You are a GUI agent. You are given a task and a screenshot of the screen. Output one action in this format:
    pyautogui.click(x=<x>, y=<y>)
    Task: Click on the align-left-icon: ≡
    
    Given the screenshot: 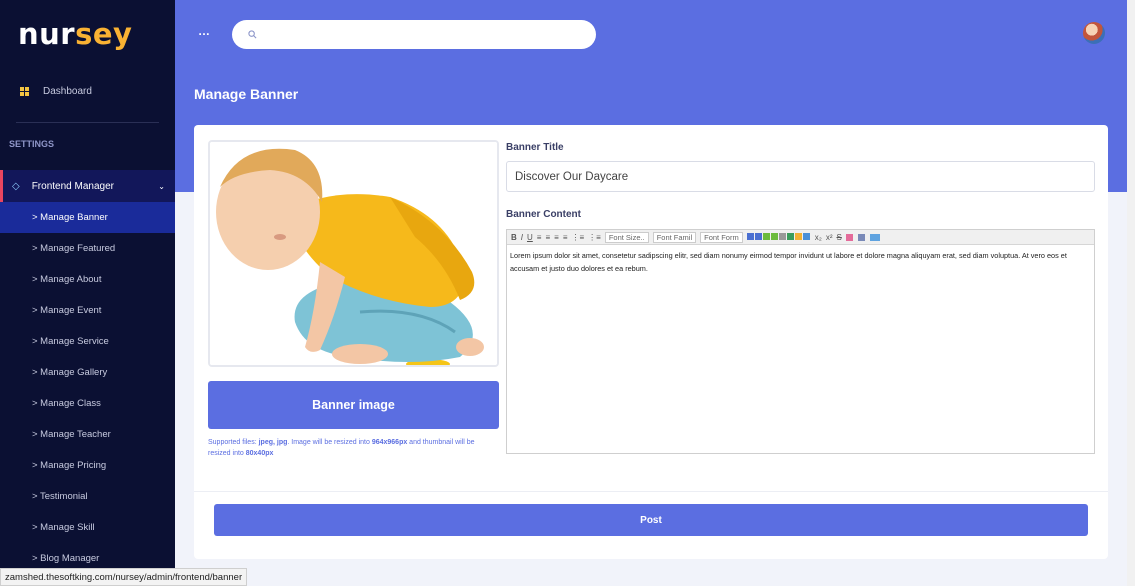 What is the action you would take?
    pyautogui.click(x=539, y=237)
    